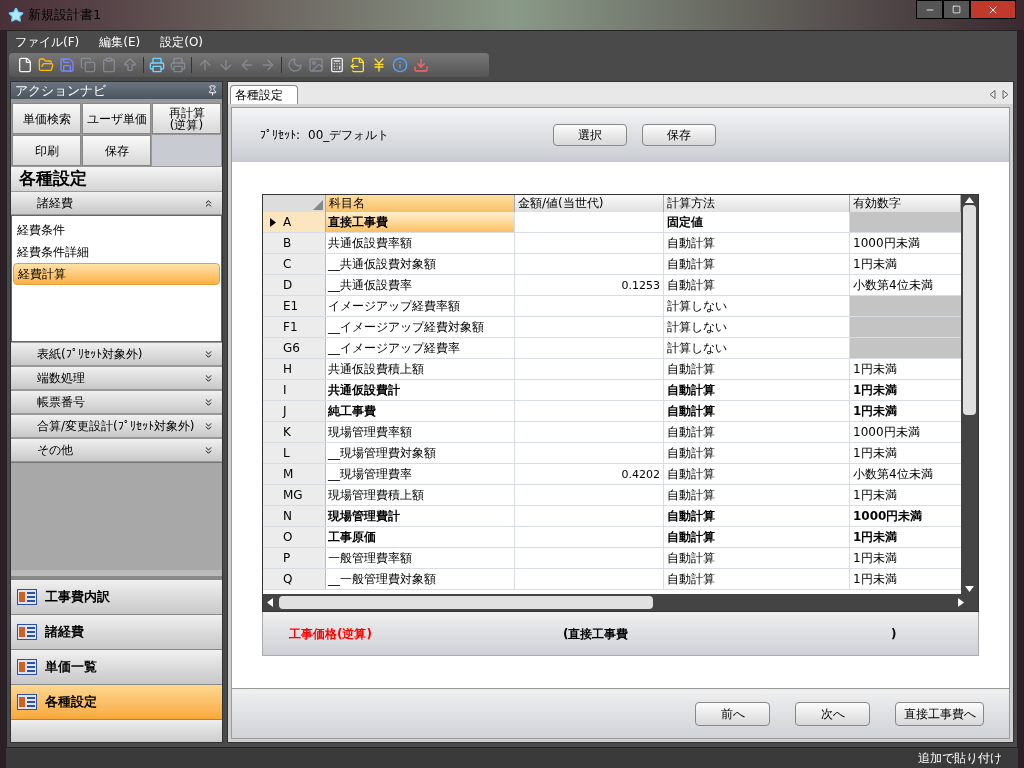 The image size is (1024, 768). What do you see at coordinates (294, 390) in the screenshot?
I see `row-header: I` at bounding box center [294, 390].